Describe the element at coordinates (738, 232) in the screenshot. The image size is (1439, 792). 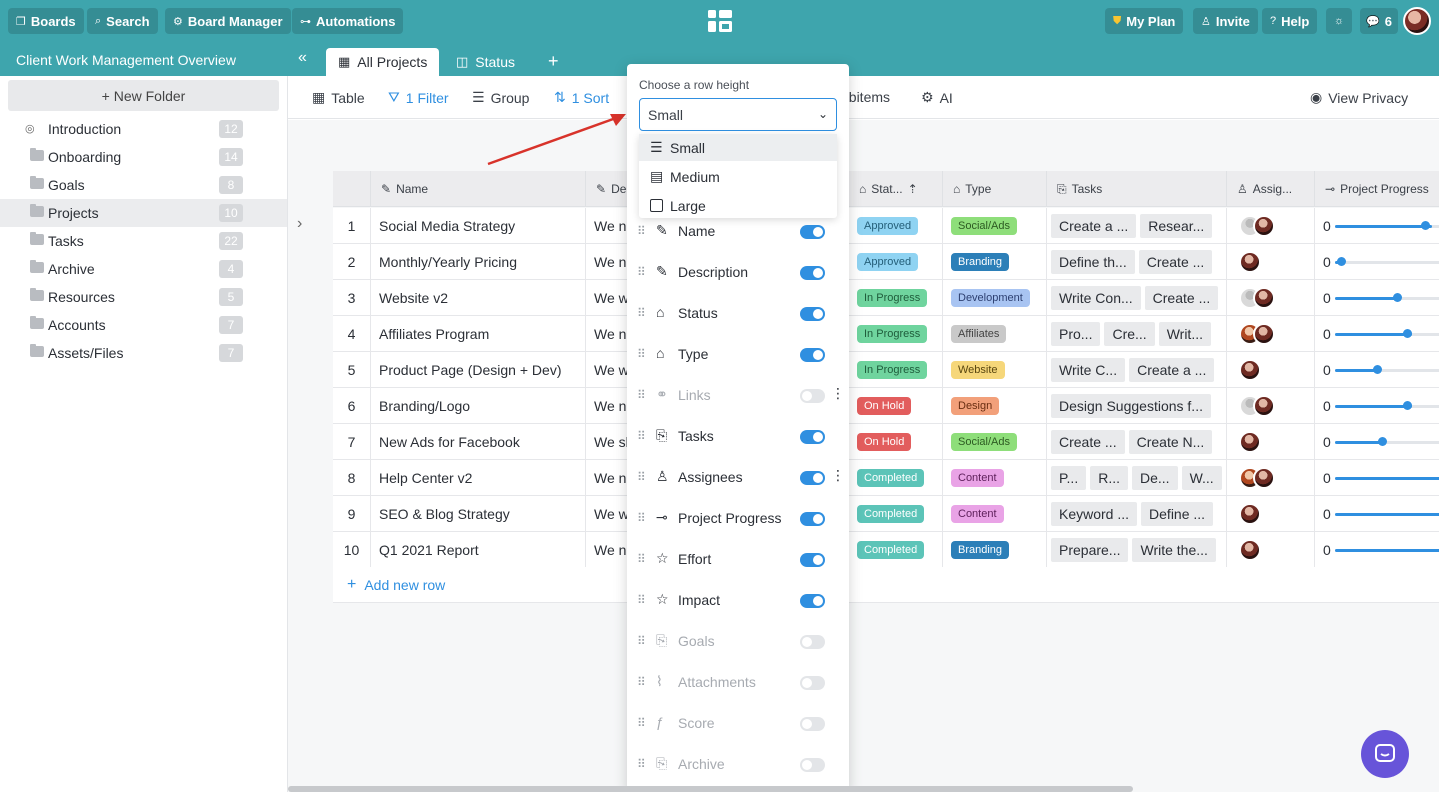
I see `field-item-name: ⠿ ✎ Name` at that location.